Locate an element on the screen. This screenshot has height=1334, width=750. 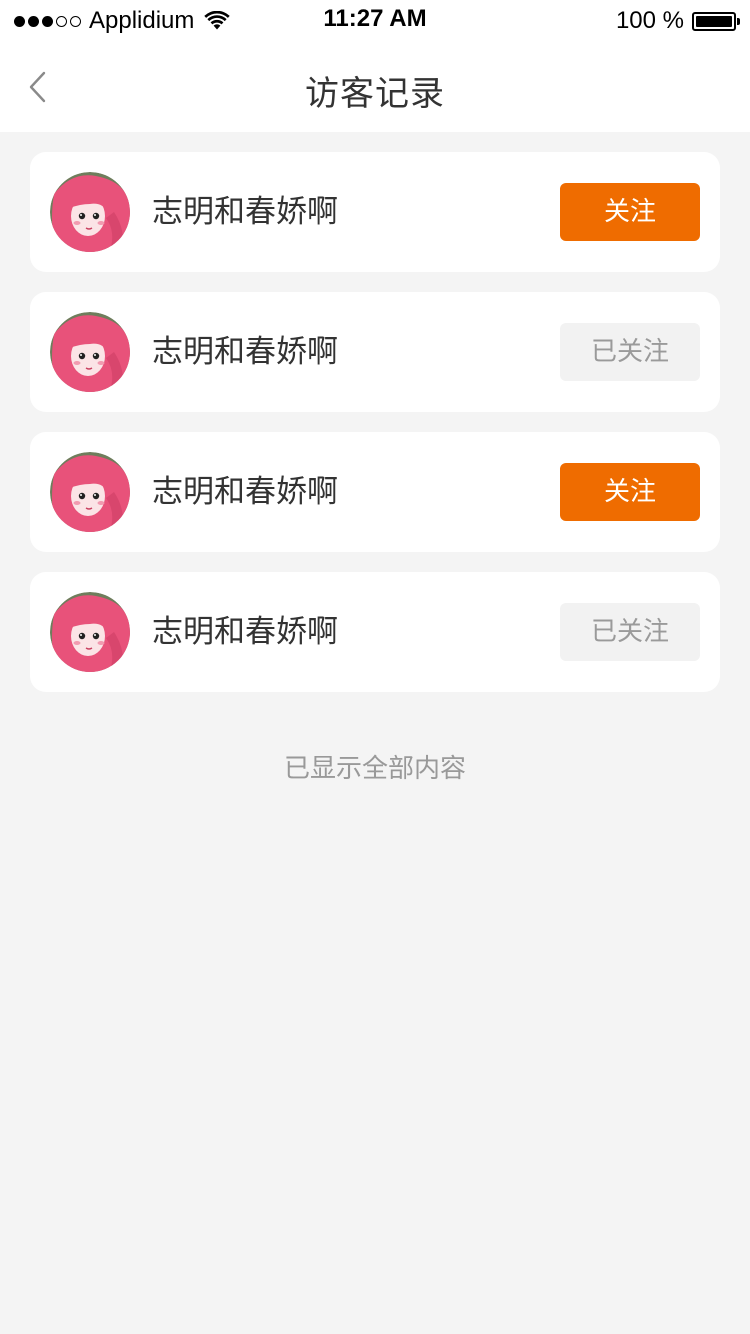
status-right: 100 % is located at coordinates (677, 21).